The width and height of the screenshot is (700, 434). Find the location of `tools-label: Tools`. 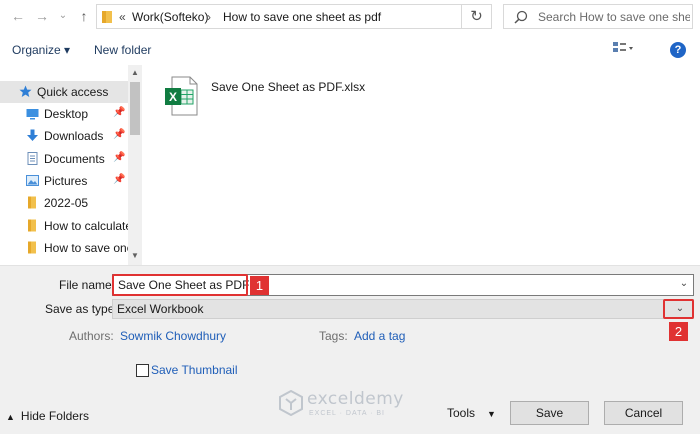

tools-label: Tools is located at coordinates (461, 413).